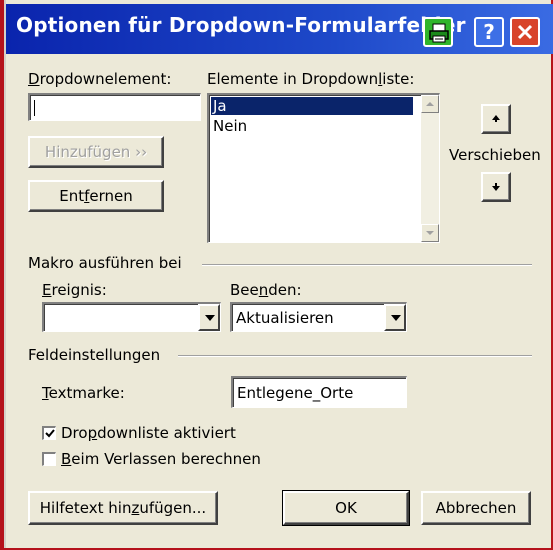  What do you see at coordinates (430, 168) in the screenshot?
I see `list-scrollbar` at bounding box center [430, 168].